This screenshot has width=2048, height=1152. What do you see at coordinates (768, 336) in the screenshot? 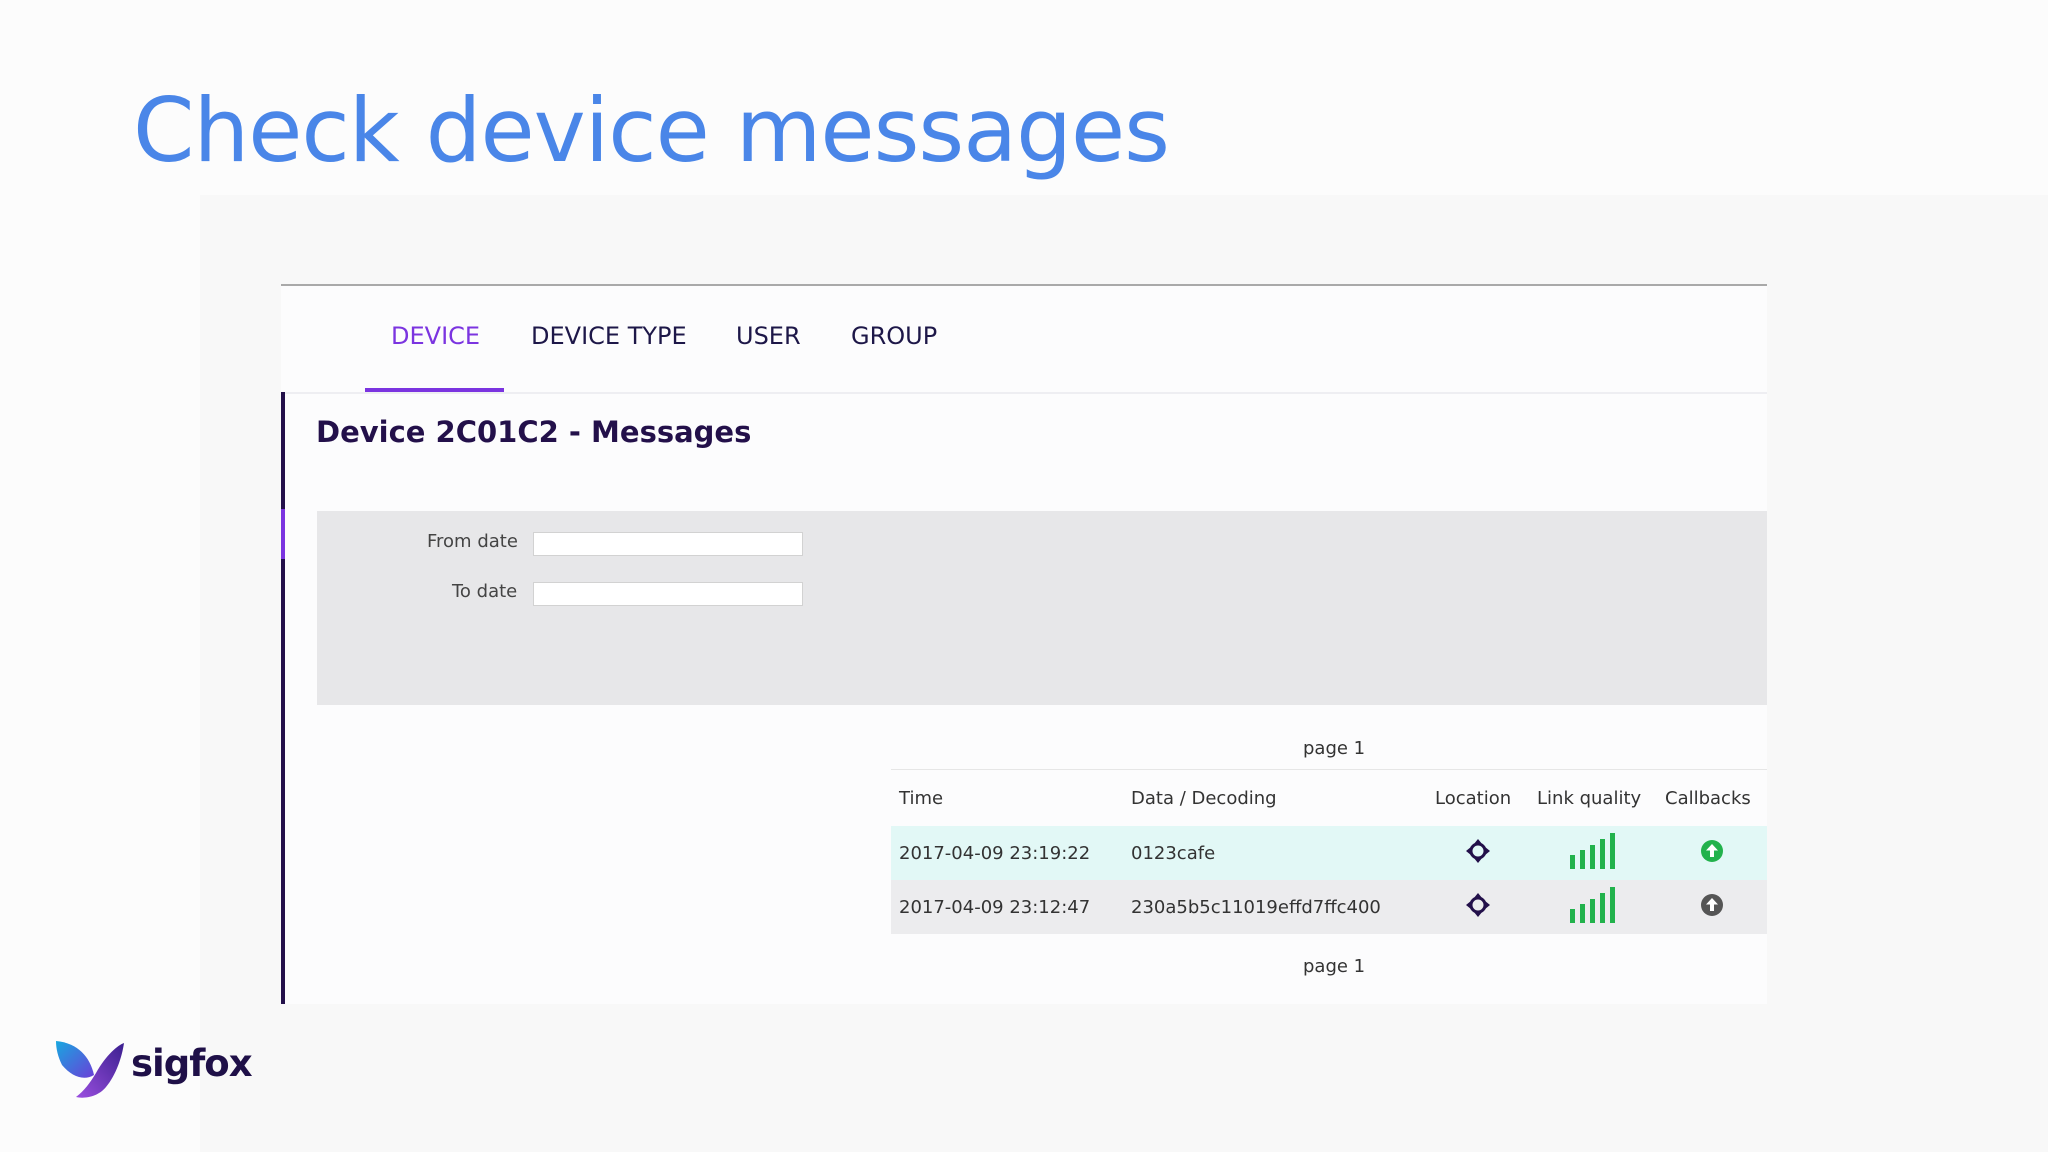
I see `tab-user: USER` at bounding box center [768, 336].